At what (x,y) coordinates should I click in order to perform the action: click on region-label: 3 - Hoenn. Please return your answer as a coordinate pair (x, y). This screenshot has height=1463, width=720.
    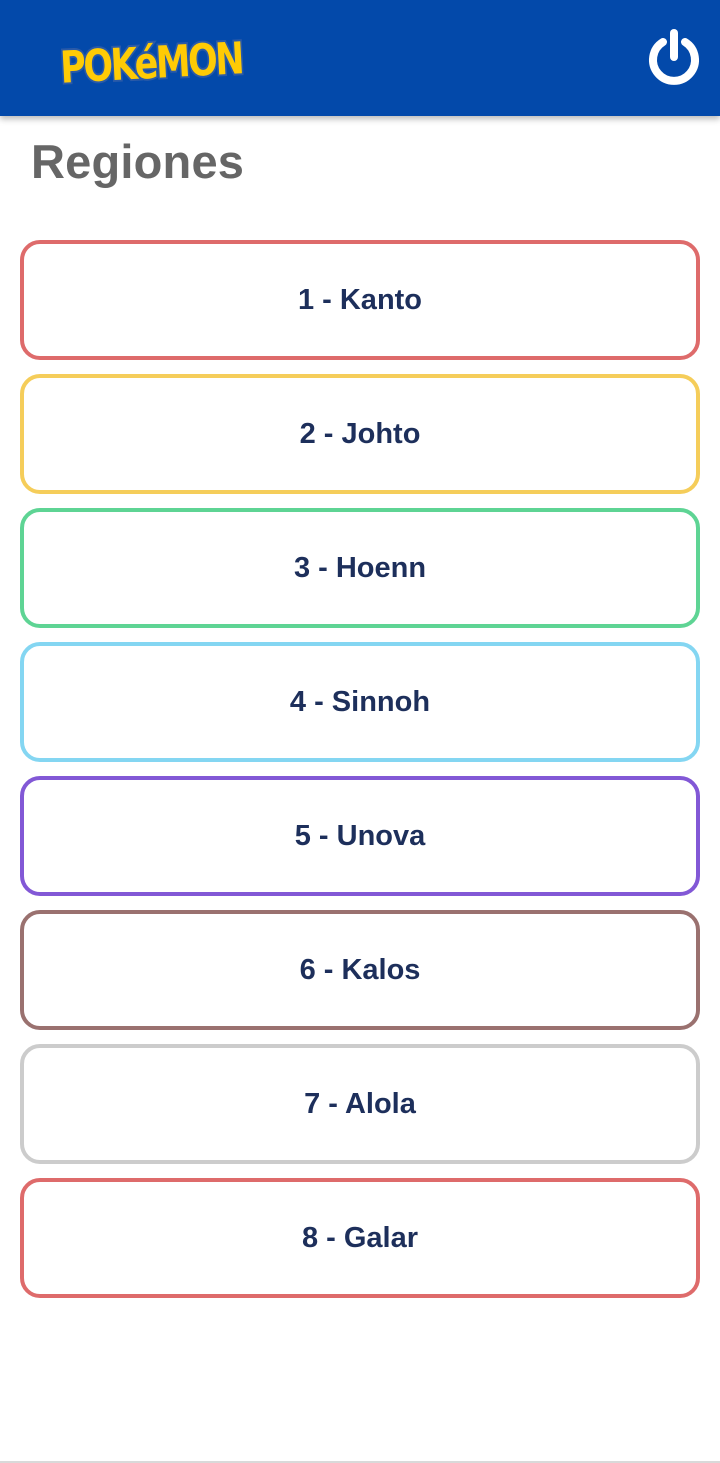
    Looking at the image, I should click on (360, 567).